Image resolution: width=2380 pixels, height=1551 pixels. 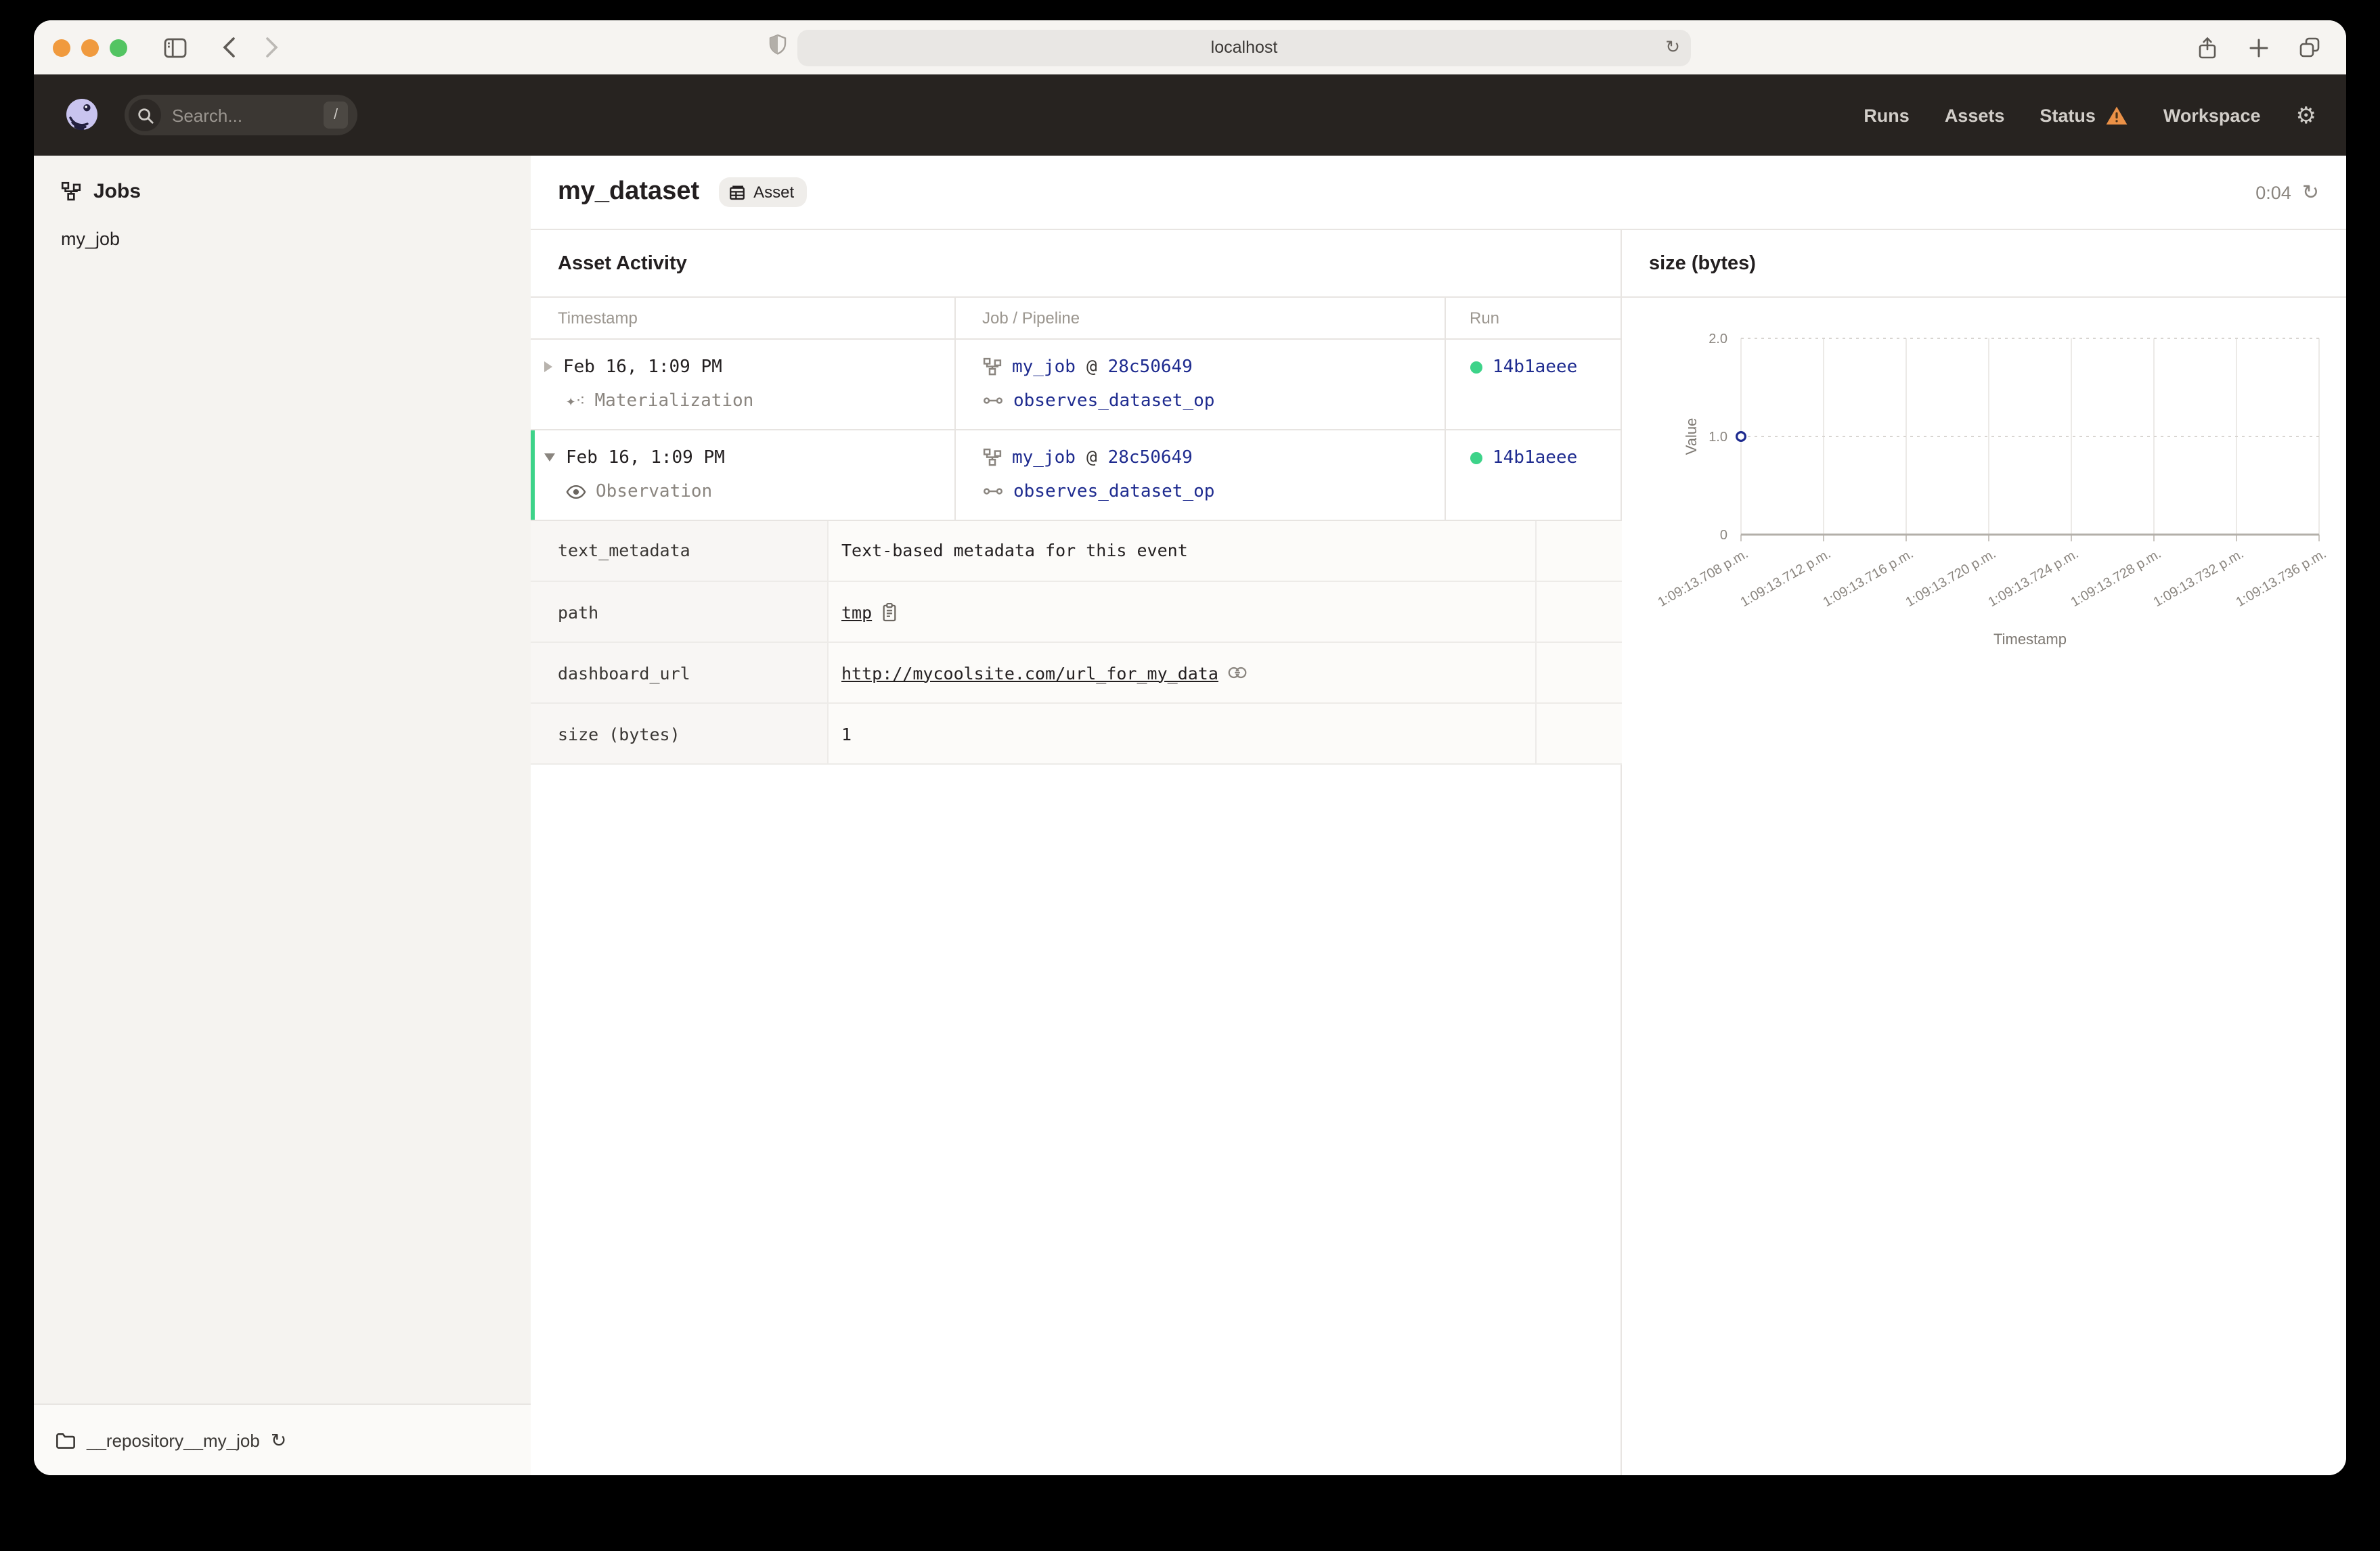 What do you see at coordinates (283, 239) in the screenshot?
I see `sidebar-item-my-job: my_job` at bounding box center [283, 239].